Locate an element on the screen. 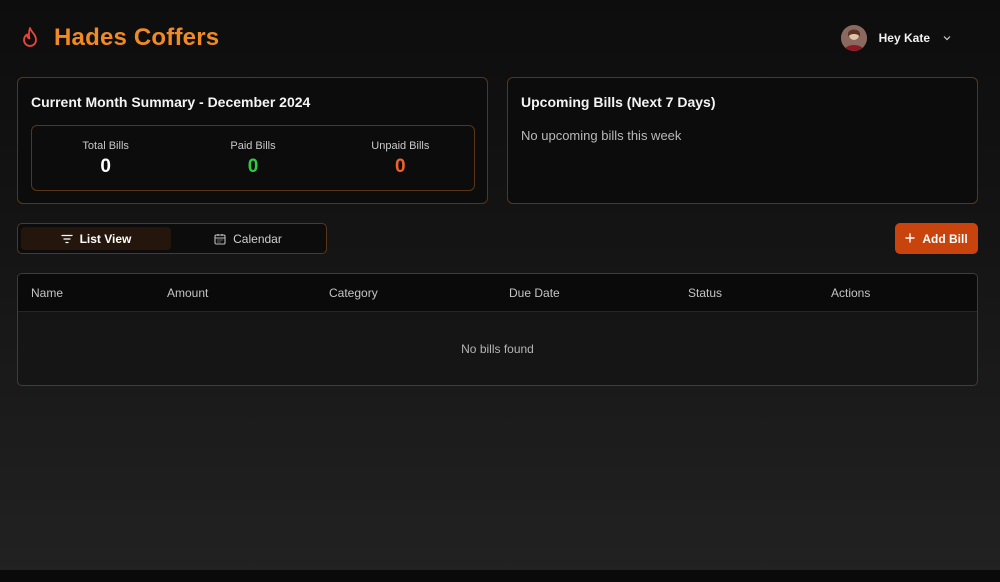  tab-calendar: Calendar is located at coordinates (248, 238).